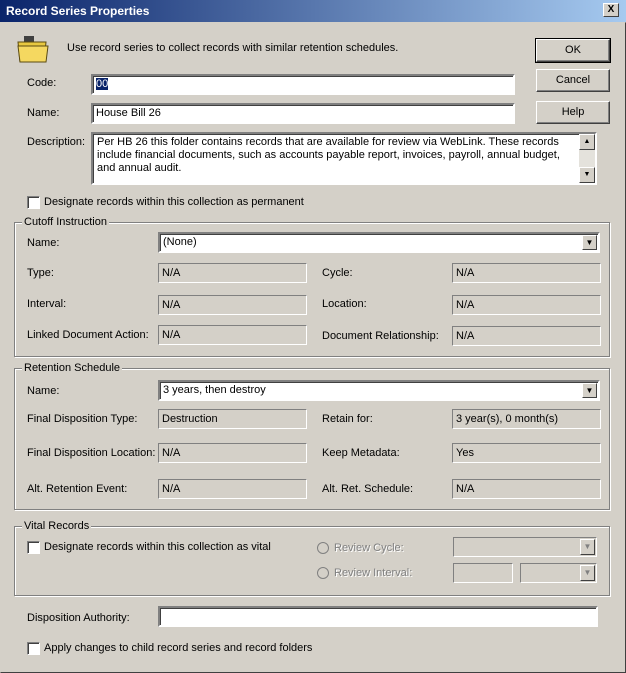  Describe the element at coordinates (526, 336) in the screenshot. I see `doc-relationship-value: N/A` at that location.